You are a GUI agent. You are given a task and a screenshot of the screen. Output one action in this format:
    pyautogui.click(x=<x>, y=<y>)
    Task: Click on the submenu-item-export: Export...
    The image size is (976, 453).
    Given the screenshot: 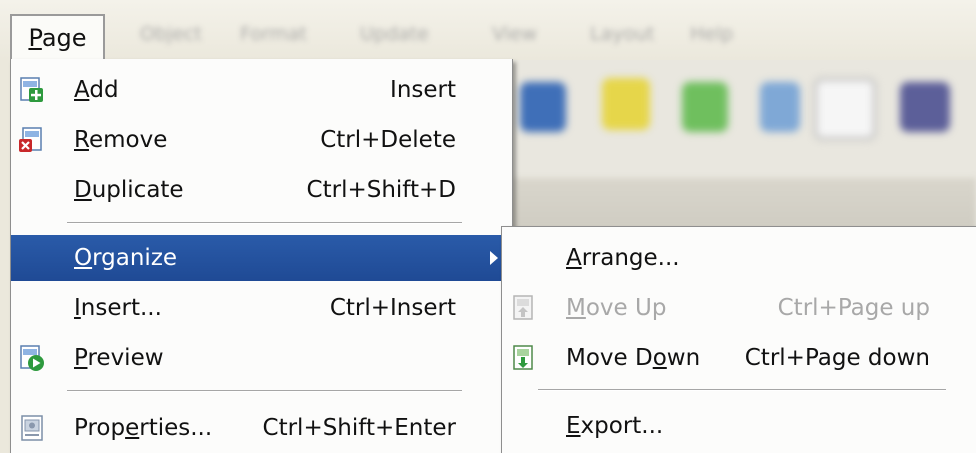 What is the action you would take?
    pyautogui.click(x=739, y=426)
    